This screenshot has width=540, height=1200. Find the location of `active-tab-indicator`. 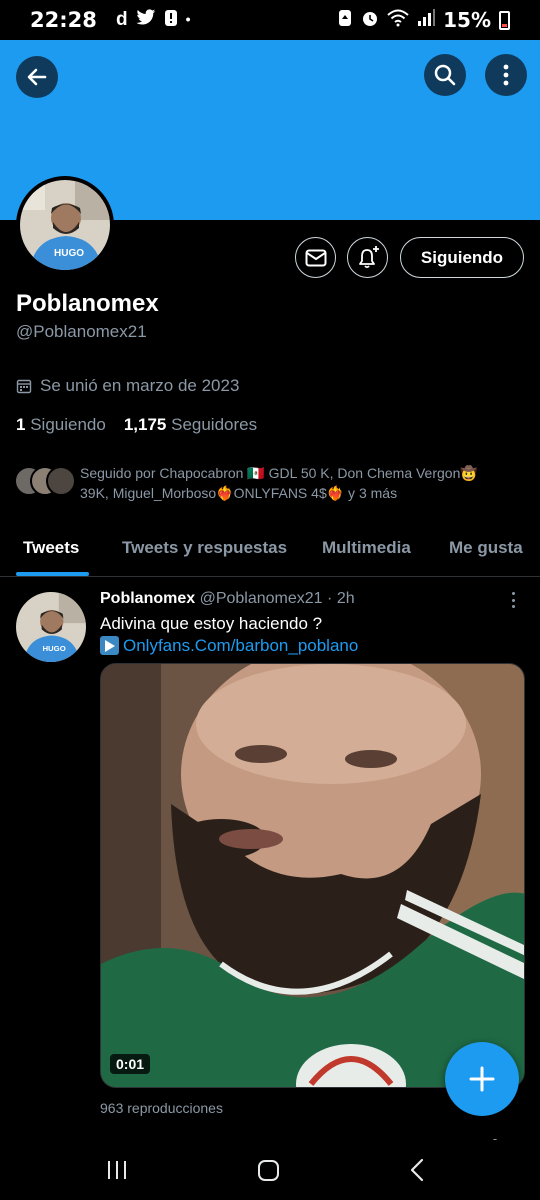

active-tab-indicator is located at coordinates (52, 574).